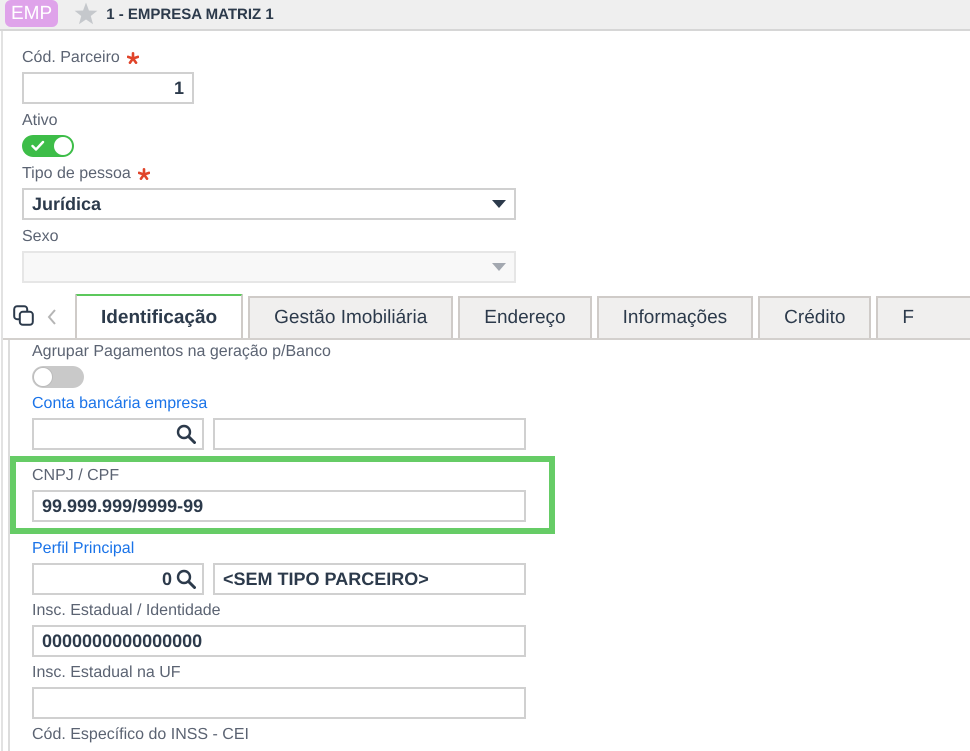  What do you see at coordinates (525, 317) in the screenshot?
I see `tab: Endereço` at bounding box center [525, 317].